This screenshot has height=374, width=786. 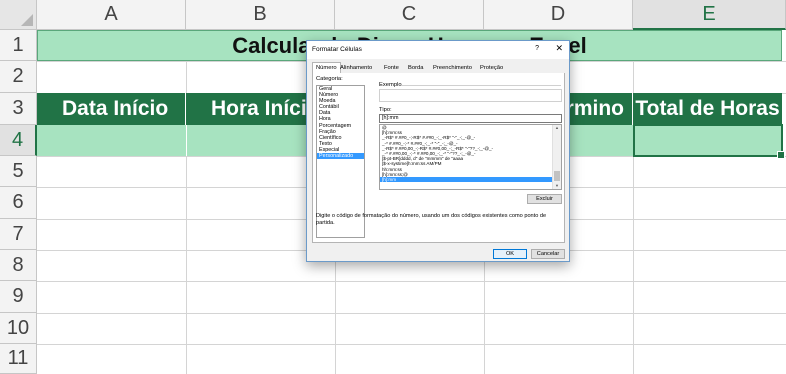 What do you see at coordinates (18, 328) in the screenshot?
I see `row-header-10: 10` at bounding box center [18, 328].